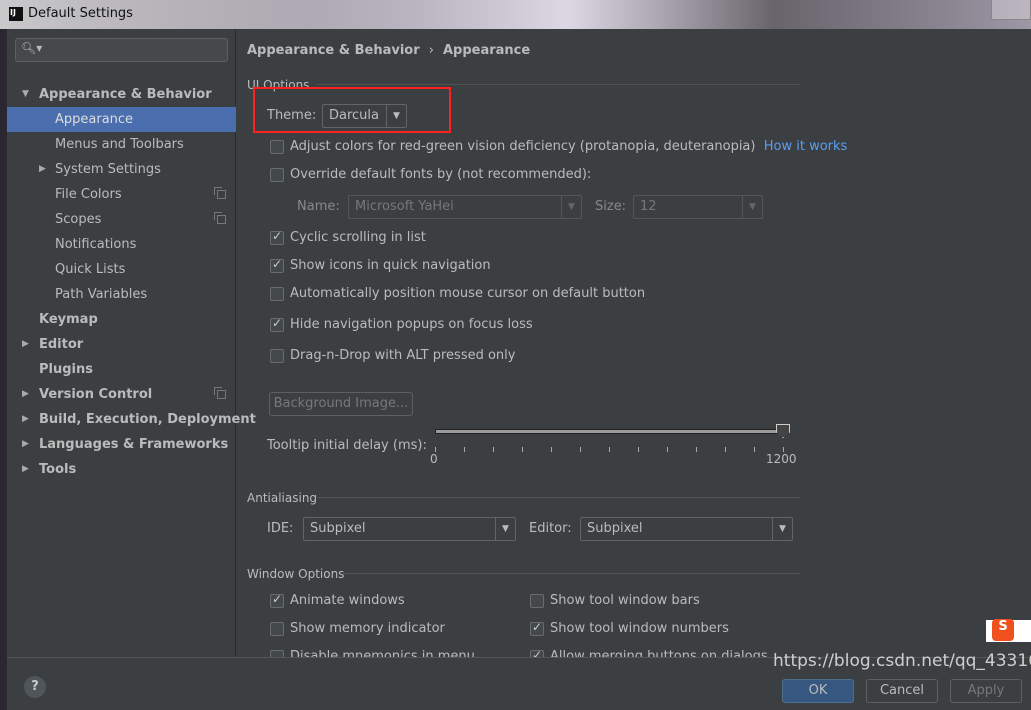 This screenshot has width=1031, height=710. What do you see at coordinates (686, 529) in the screenshot?
I see `editor-antialiasing-select: Subpixel ▼` at bounding box center [686, 529].